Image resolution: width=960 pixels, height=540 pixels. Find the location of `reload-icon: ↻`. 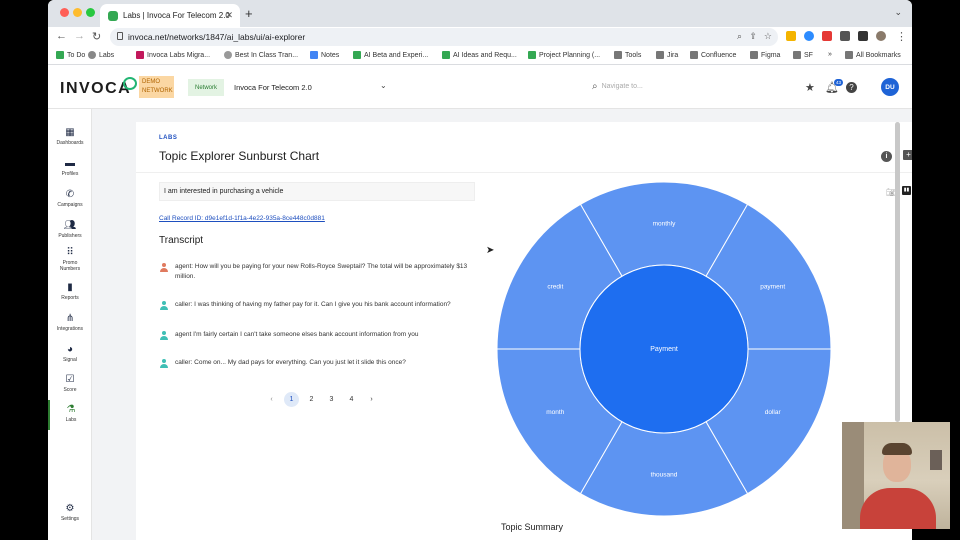

reload-icon: ↻ is located at coordinates (96, 36).